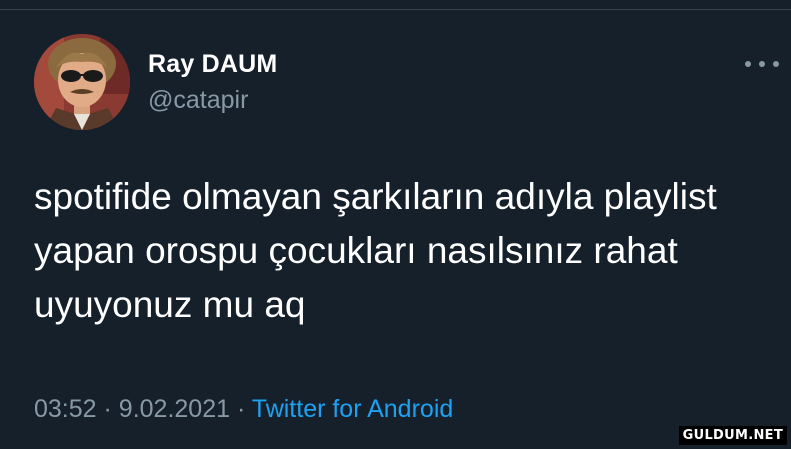 This screenshot has width=791, height=449. What do you see at coordinates (732, 435) in the screenshot?
I see `watermark-logo: GULDUM.NET` at bounding box center [732, 435].